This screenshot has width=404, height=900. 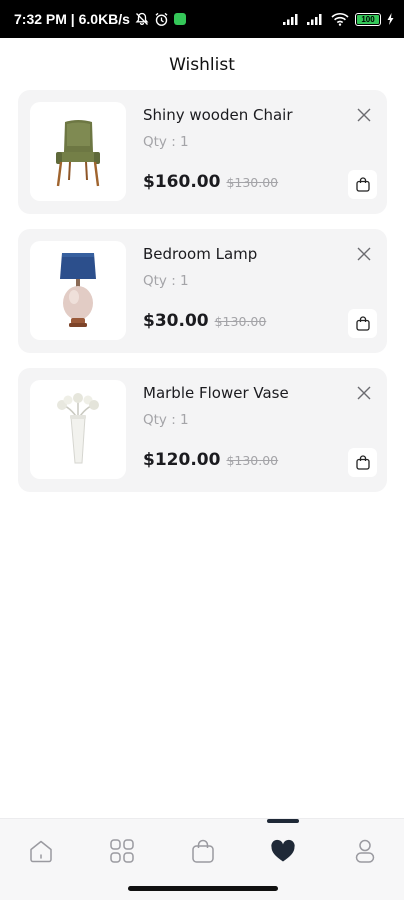 What do you see at coordinates (218, 115) in the screenshot?
I see `product-name: Shiny wooden Chair` at bounding box center [218, 115].